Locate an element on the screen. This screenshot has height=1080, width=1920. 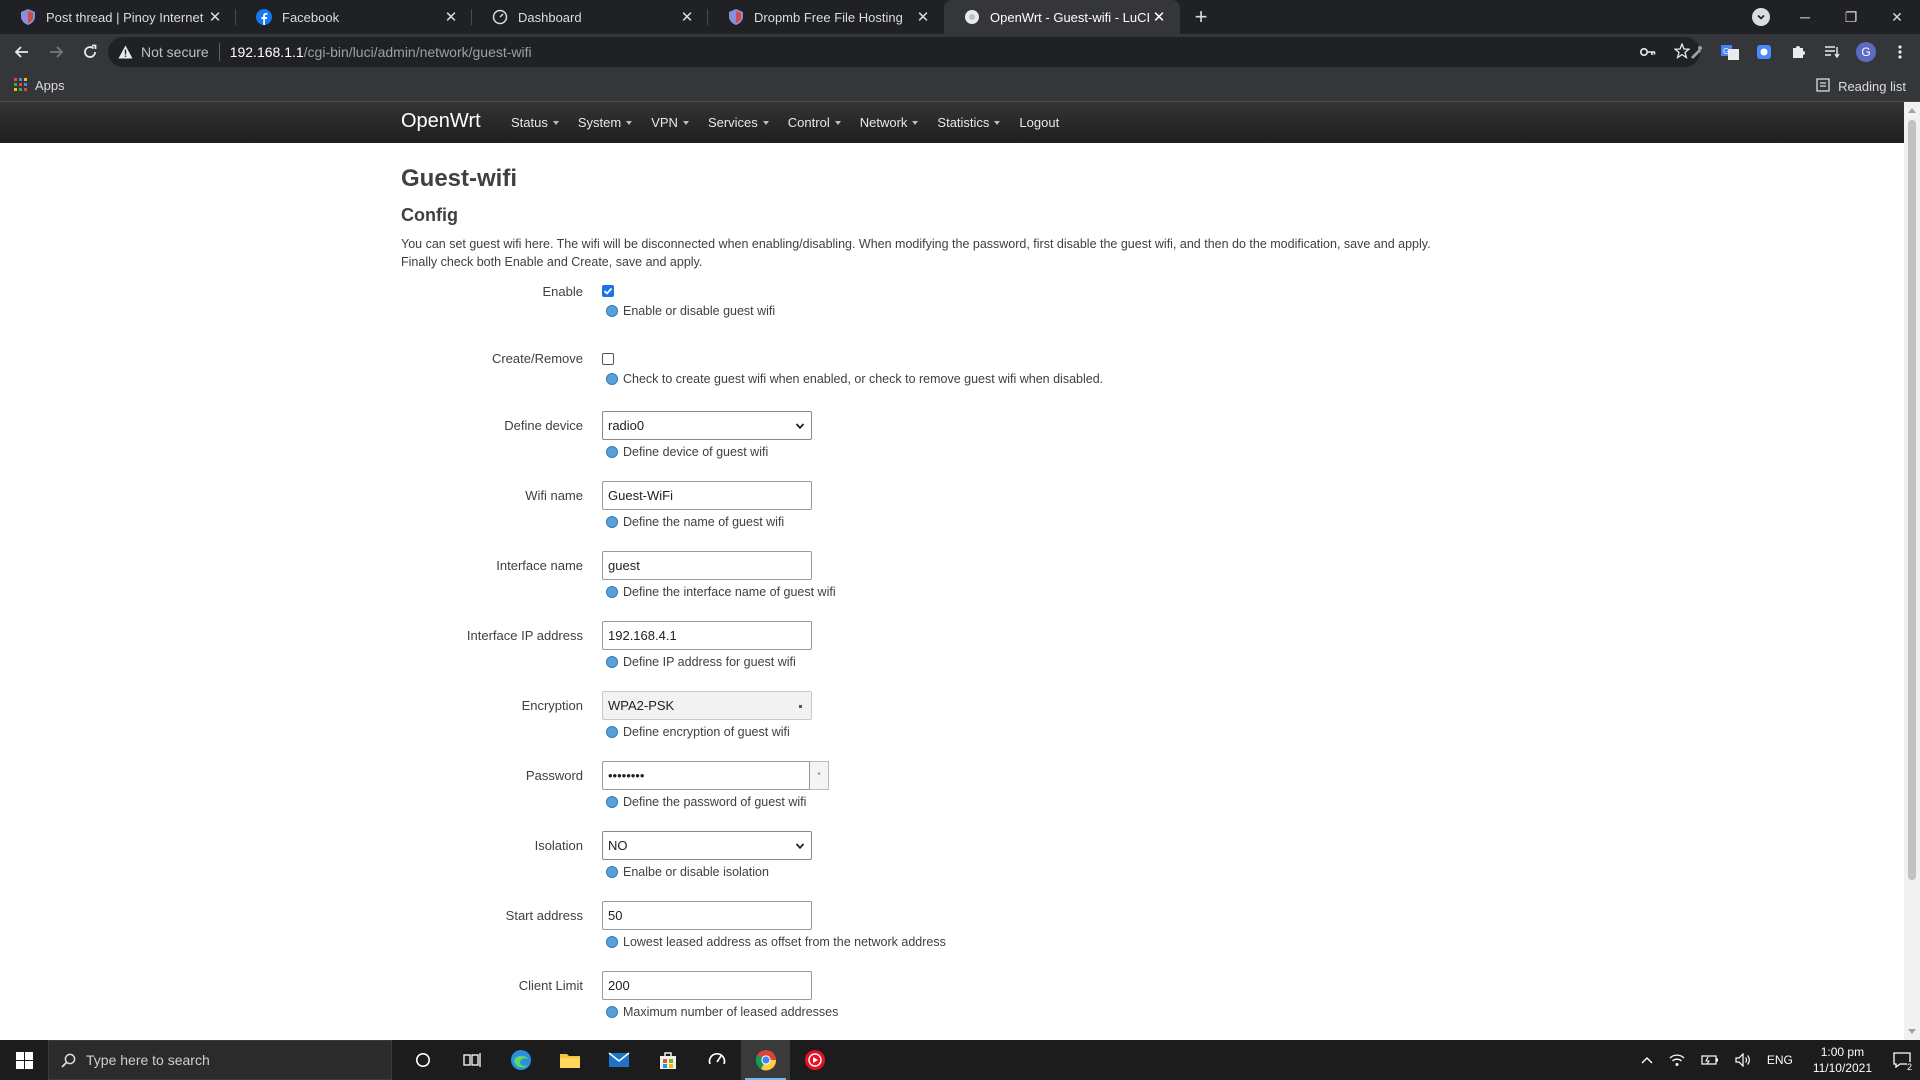
menu-vpn: VPN is located at coordinates (670, 122).